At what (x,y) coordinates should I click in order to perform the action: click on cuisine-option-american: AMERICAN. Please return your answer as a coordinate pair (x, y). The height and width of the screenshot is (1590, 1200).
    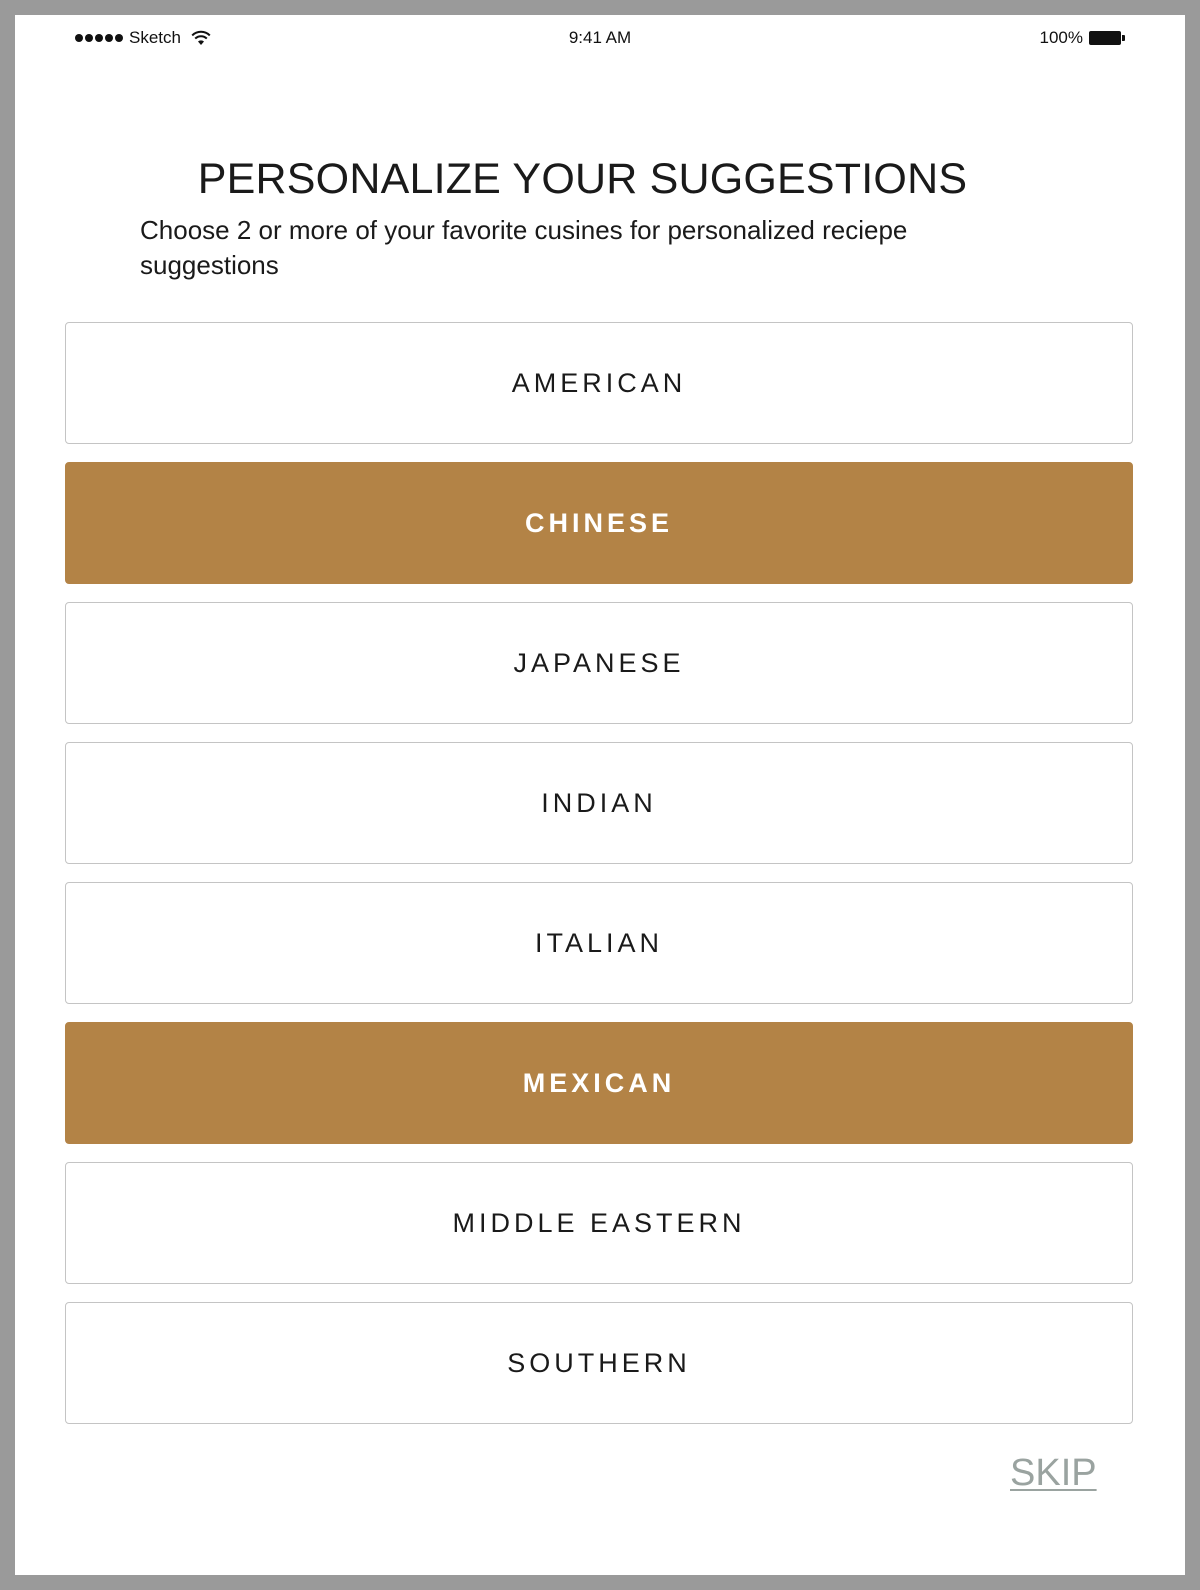
    Looking at the image, I should click on (599, 383).